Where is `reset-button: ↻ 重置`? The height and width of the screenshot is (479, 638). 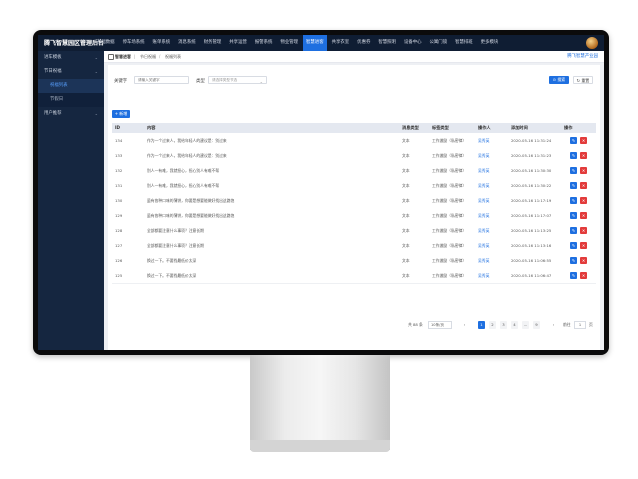 reset-button: ↻ 重置 is located at coordinates (583, 80).